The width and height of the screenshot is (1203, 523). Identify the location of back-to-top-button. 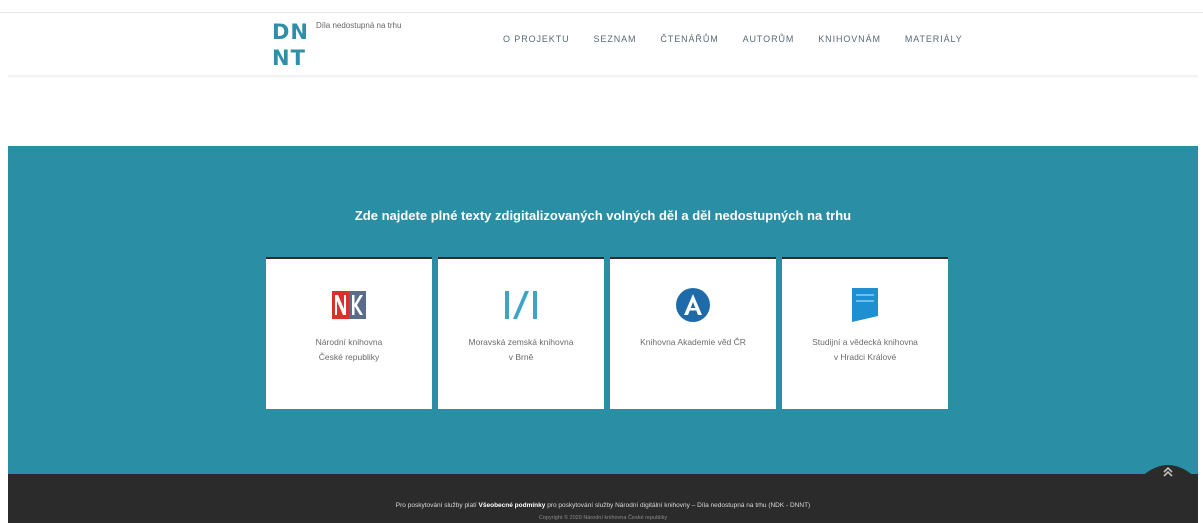
(1168, 468).